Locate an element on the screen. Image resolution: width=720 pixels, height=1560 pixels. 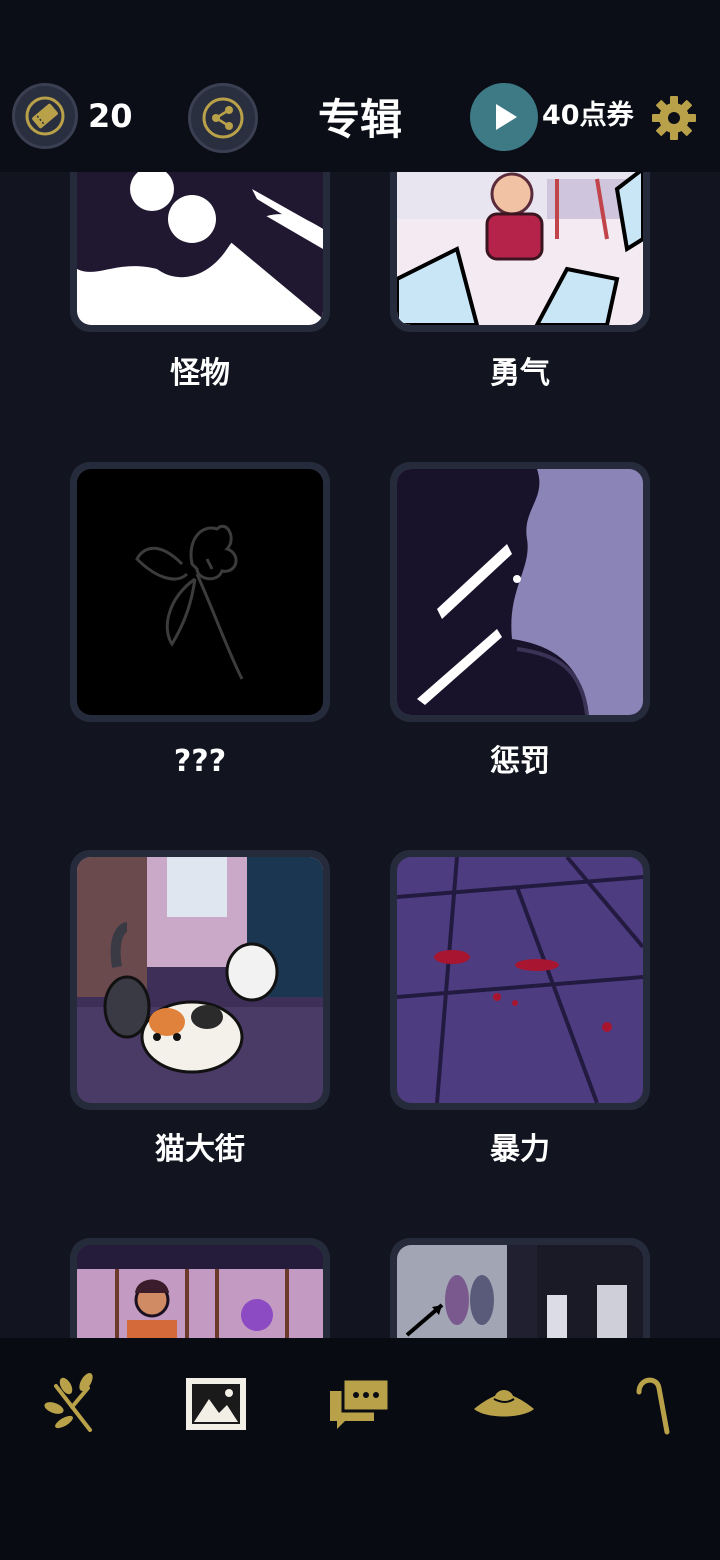
gallery-icon is located at coordinates (216, 1404).